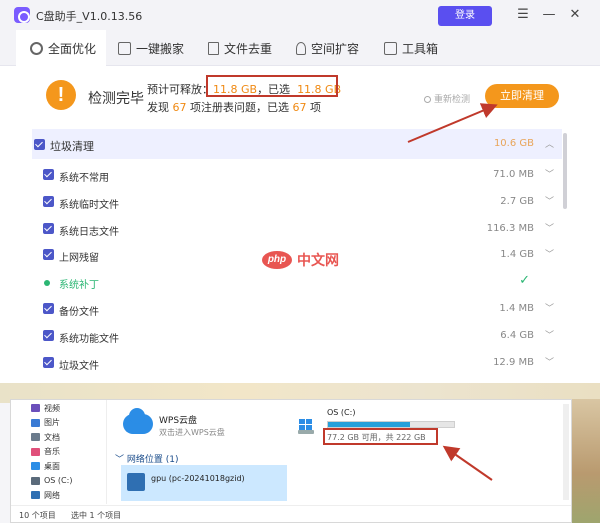 This screenshot has height=523, width=600. I want to click on rescan-link: 重新检测, so click(447, 98).